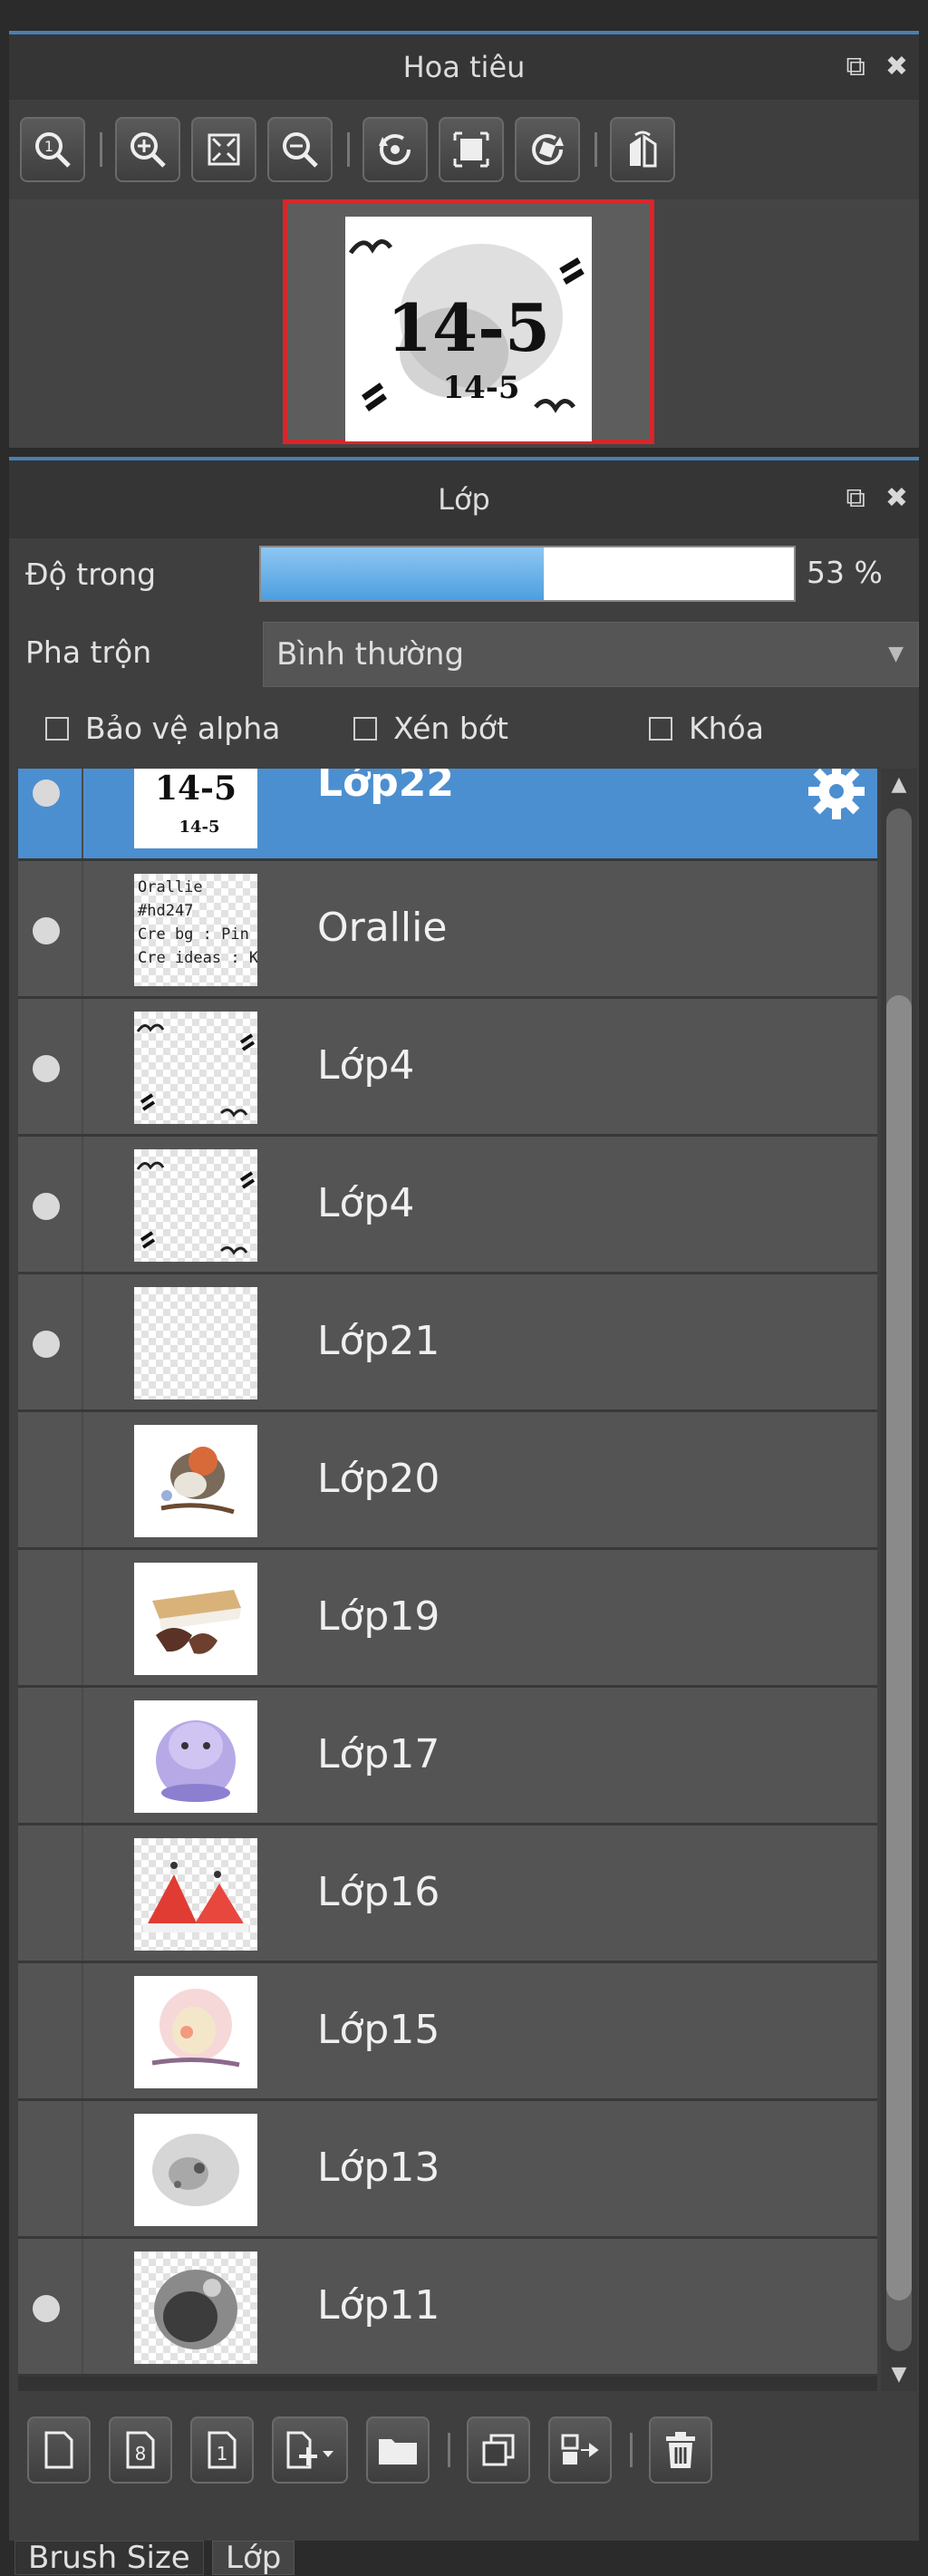  What do you see at coordinates (170, 887) in the screenshot?
I see `thumb-text: Orallie` at bounding box center [170, 887].